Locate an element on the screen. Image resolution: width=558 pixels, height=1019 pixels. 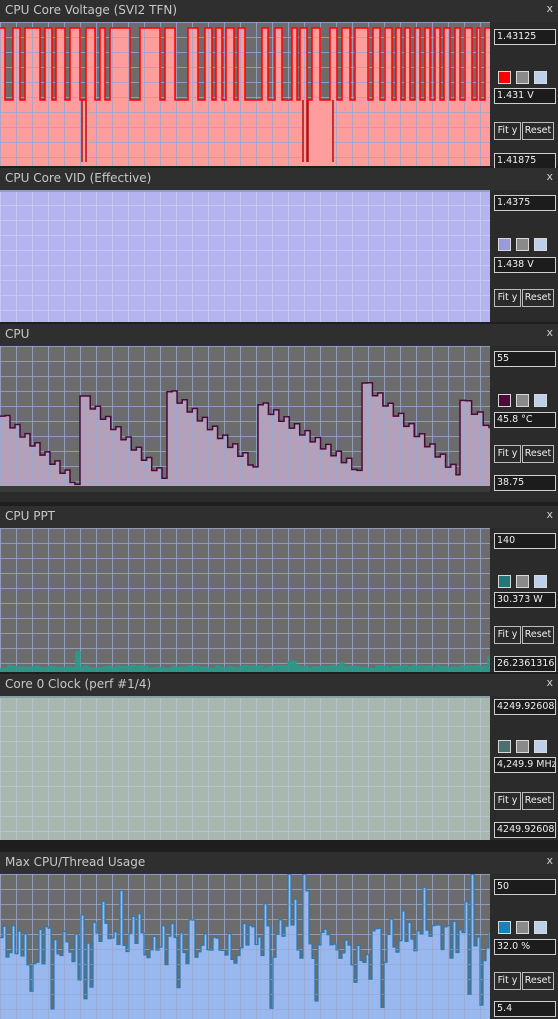
current-value-field: 4,249.9 MHz is located at coordinates (525, 765).